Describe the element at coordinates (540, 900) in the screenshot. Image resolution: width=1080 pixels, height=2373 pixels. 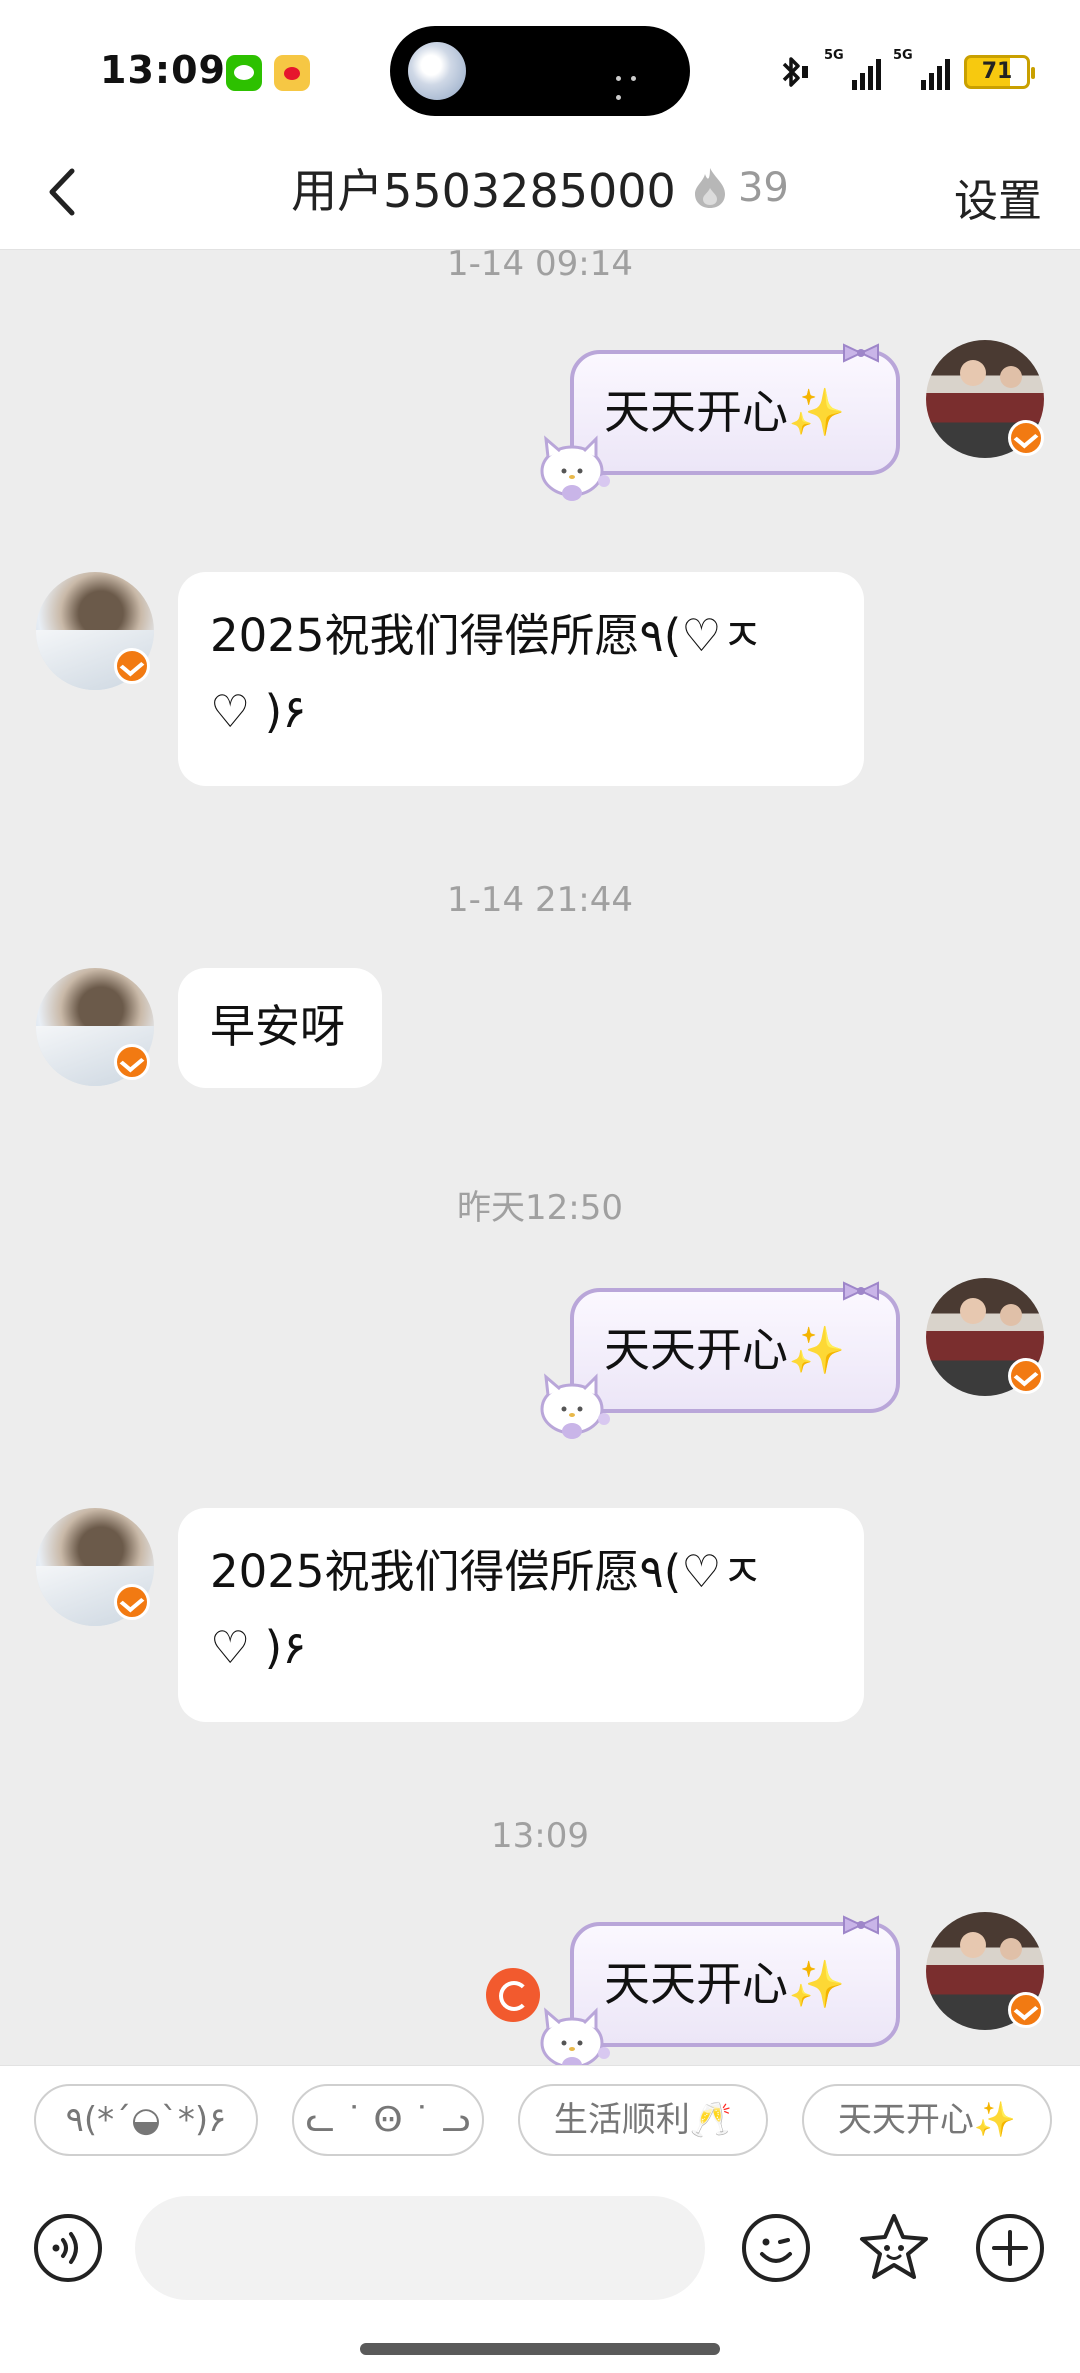
I see `message-timestamp: 1-14 21:44` at that location.